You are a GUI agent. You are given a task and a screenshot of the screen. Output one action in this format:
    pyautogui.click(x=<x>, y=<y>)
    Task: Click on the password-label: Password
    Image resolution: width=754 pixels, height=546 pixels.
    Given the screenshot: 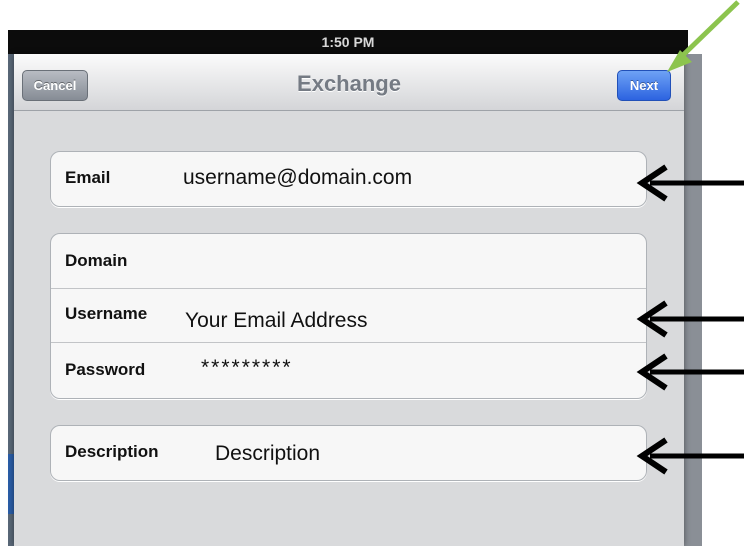 What is the action you would take?
    pyautogui.click(x=105, y=369)
    